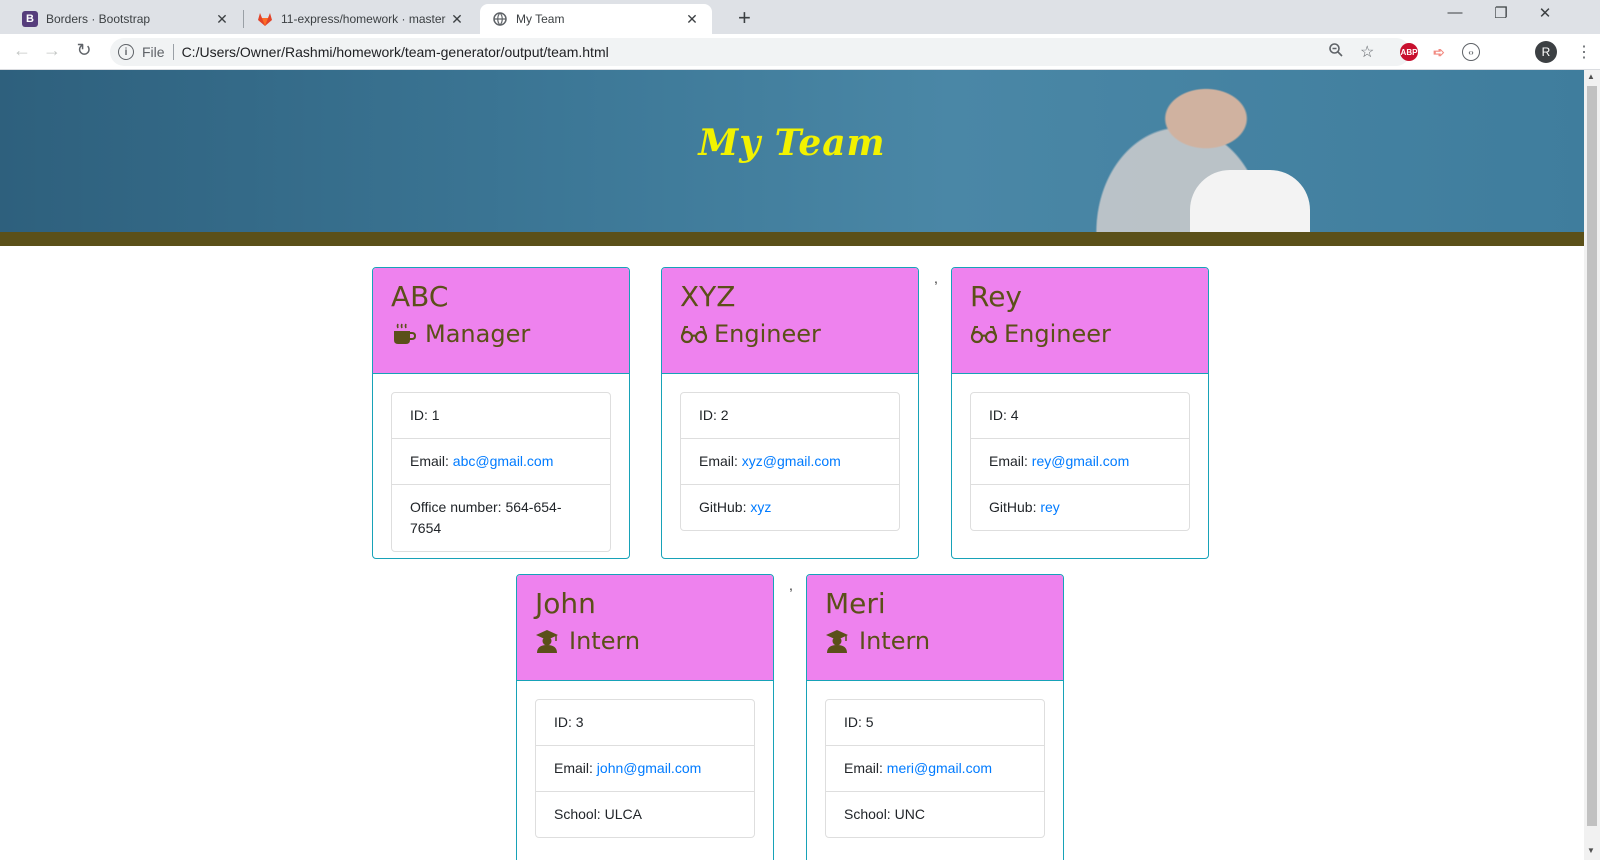 The width and height of the screenshot is (1600, 860). Describe the element at coordinates (365, 19) in the screenshot. I see `tab-title: 11-express/homework · master ·` at that location.